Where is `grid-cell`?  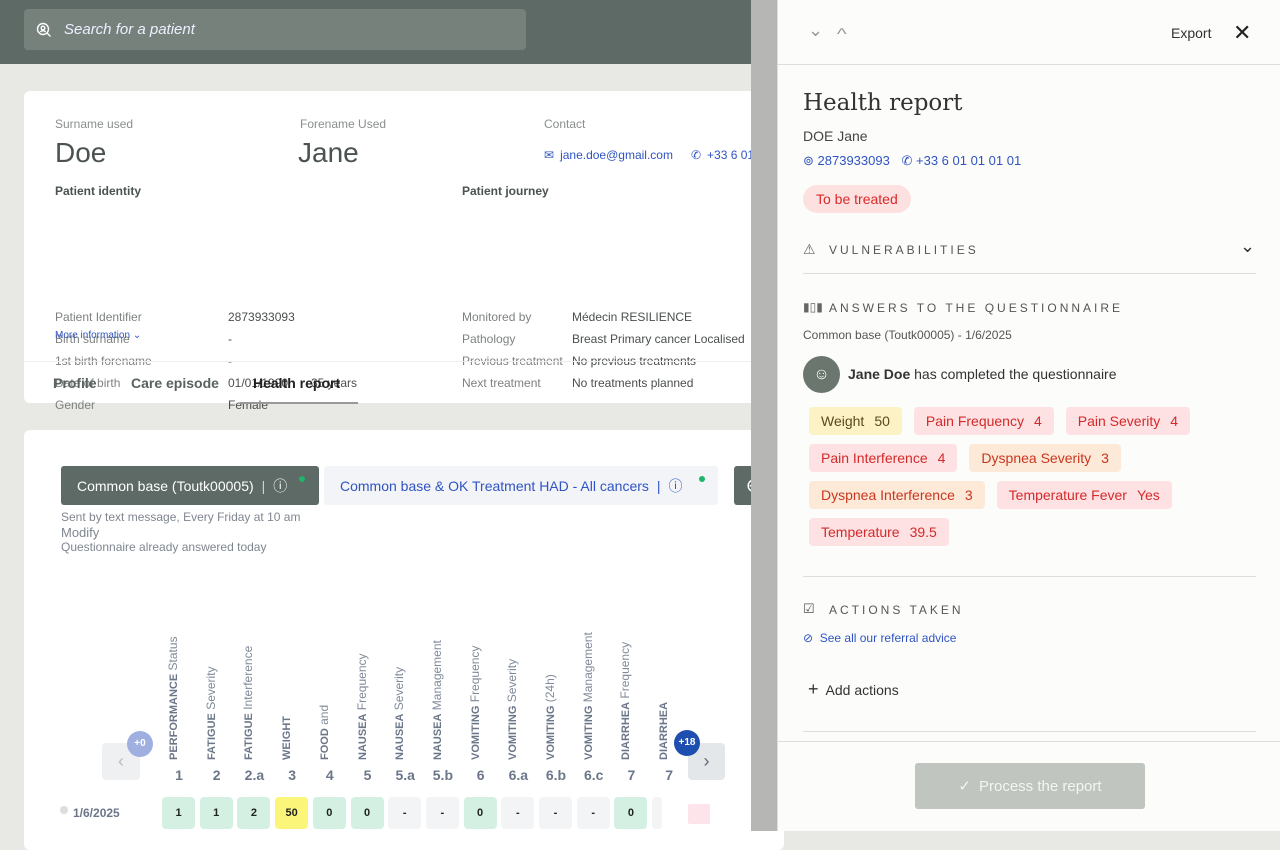
grid-cell is located at coordinates (657, 813).